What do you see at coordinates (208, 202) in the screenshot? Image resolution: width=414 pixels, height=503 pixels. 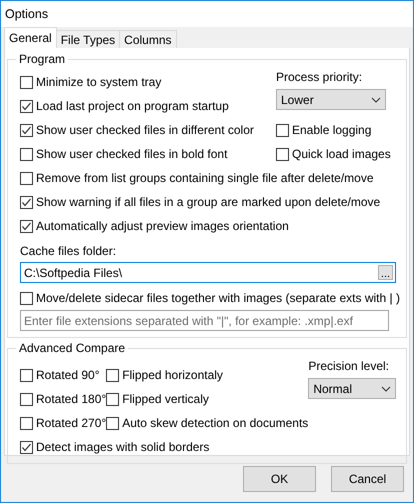 I see `option-label: Show warning if all files in a group are marked upon delete/move` at bounding box center [208, 202].